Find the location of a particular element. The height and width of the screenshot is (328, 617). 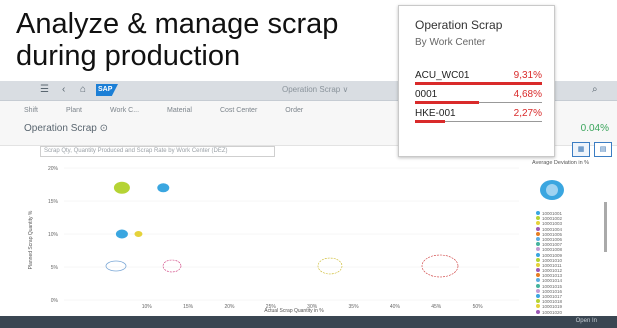

scrap-percentage: 9,31% is located at coordinates (527, 75).